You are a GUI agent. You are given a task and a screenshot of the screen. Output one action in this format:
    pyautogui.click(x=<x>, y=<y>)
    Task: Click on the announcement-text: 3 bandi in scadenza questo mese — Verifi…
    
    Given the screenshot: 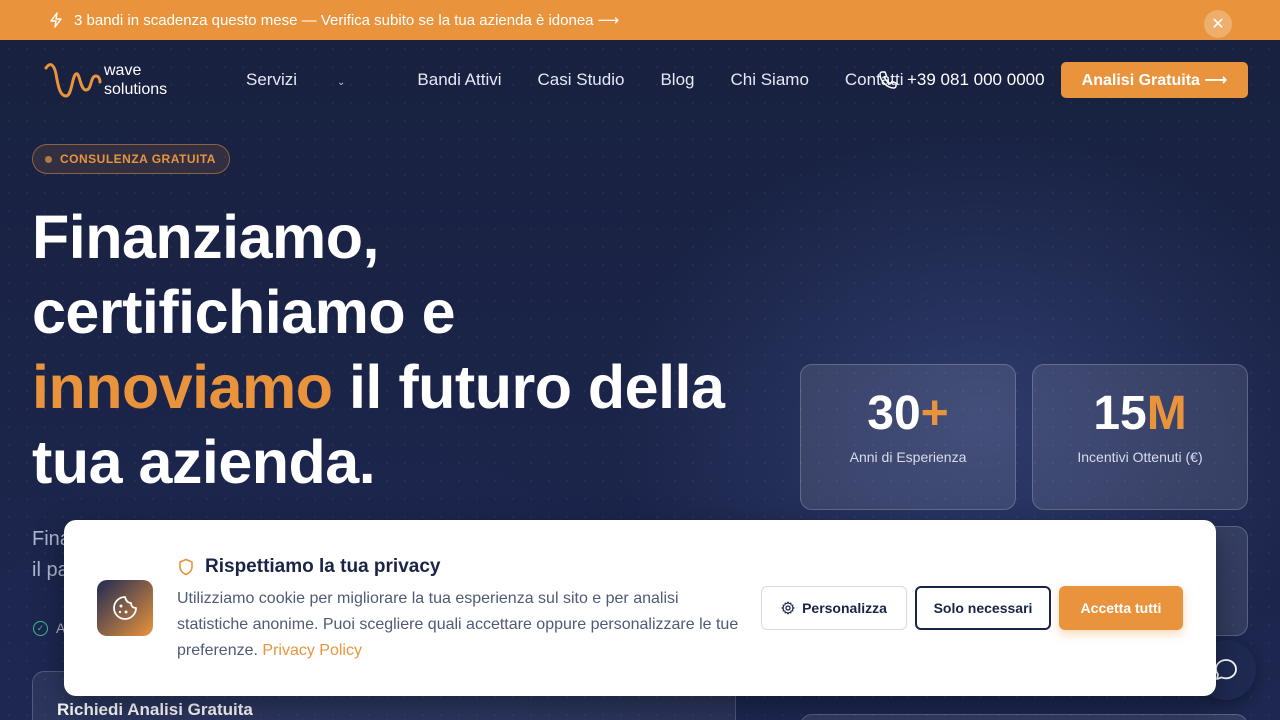 What is the action you would take?
    pyautogui.click(x=346, y=20)
    